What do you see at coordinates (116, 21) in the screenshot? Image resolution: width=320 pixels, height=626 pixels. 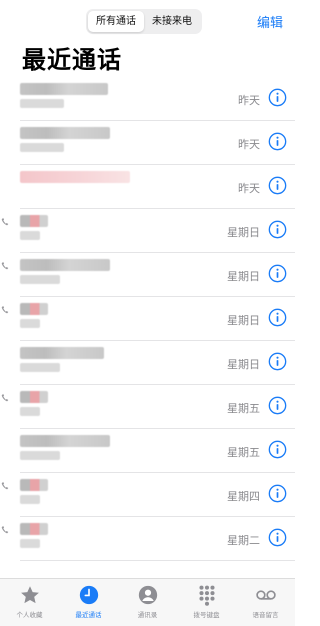 I see `tab-all-calls: 所有通话` at bounding box center [116, 21].